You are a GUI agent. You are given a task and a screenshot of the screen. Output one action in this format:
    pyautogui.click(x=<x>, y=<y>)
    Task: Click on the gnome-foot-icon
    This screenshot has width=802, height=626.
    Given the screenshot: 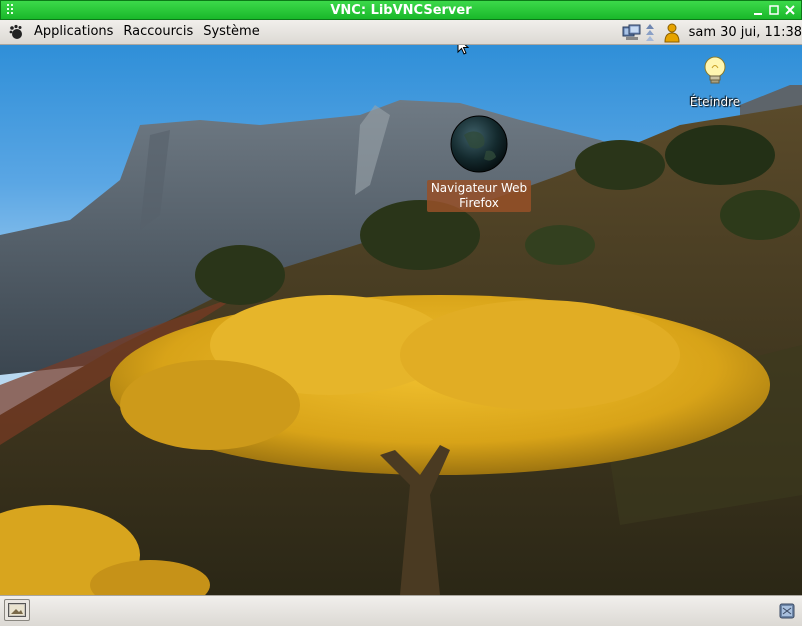 What is the action you would take?
    pyautogui.click(x=16, y=32)
    